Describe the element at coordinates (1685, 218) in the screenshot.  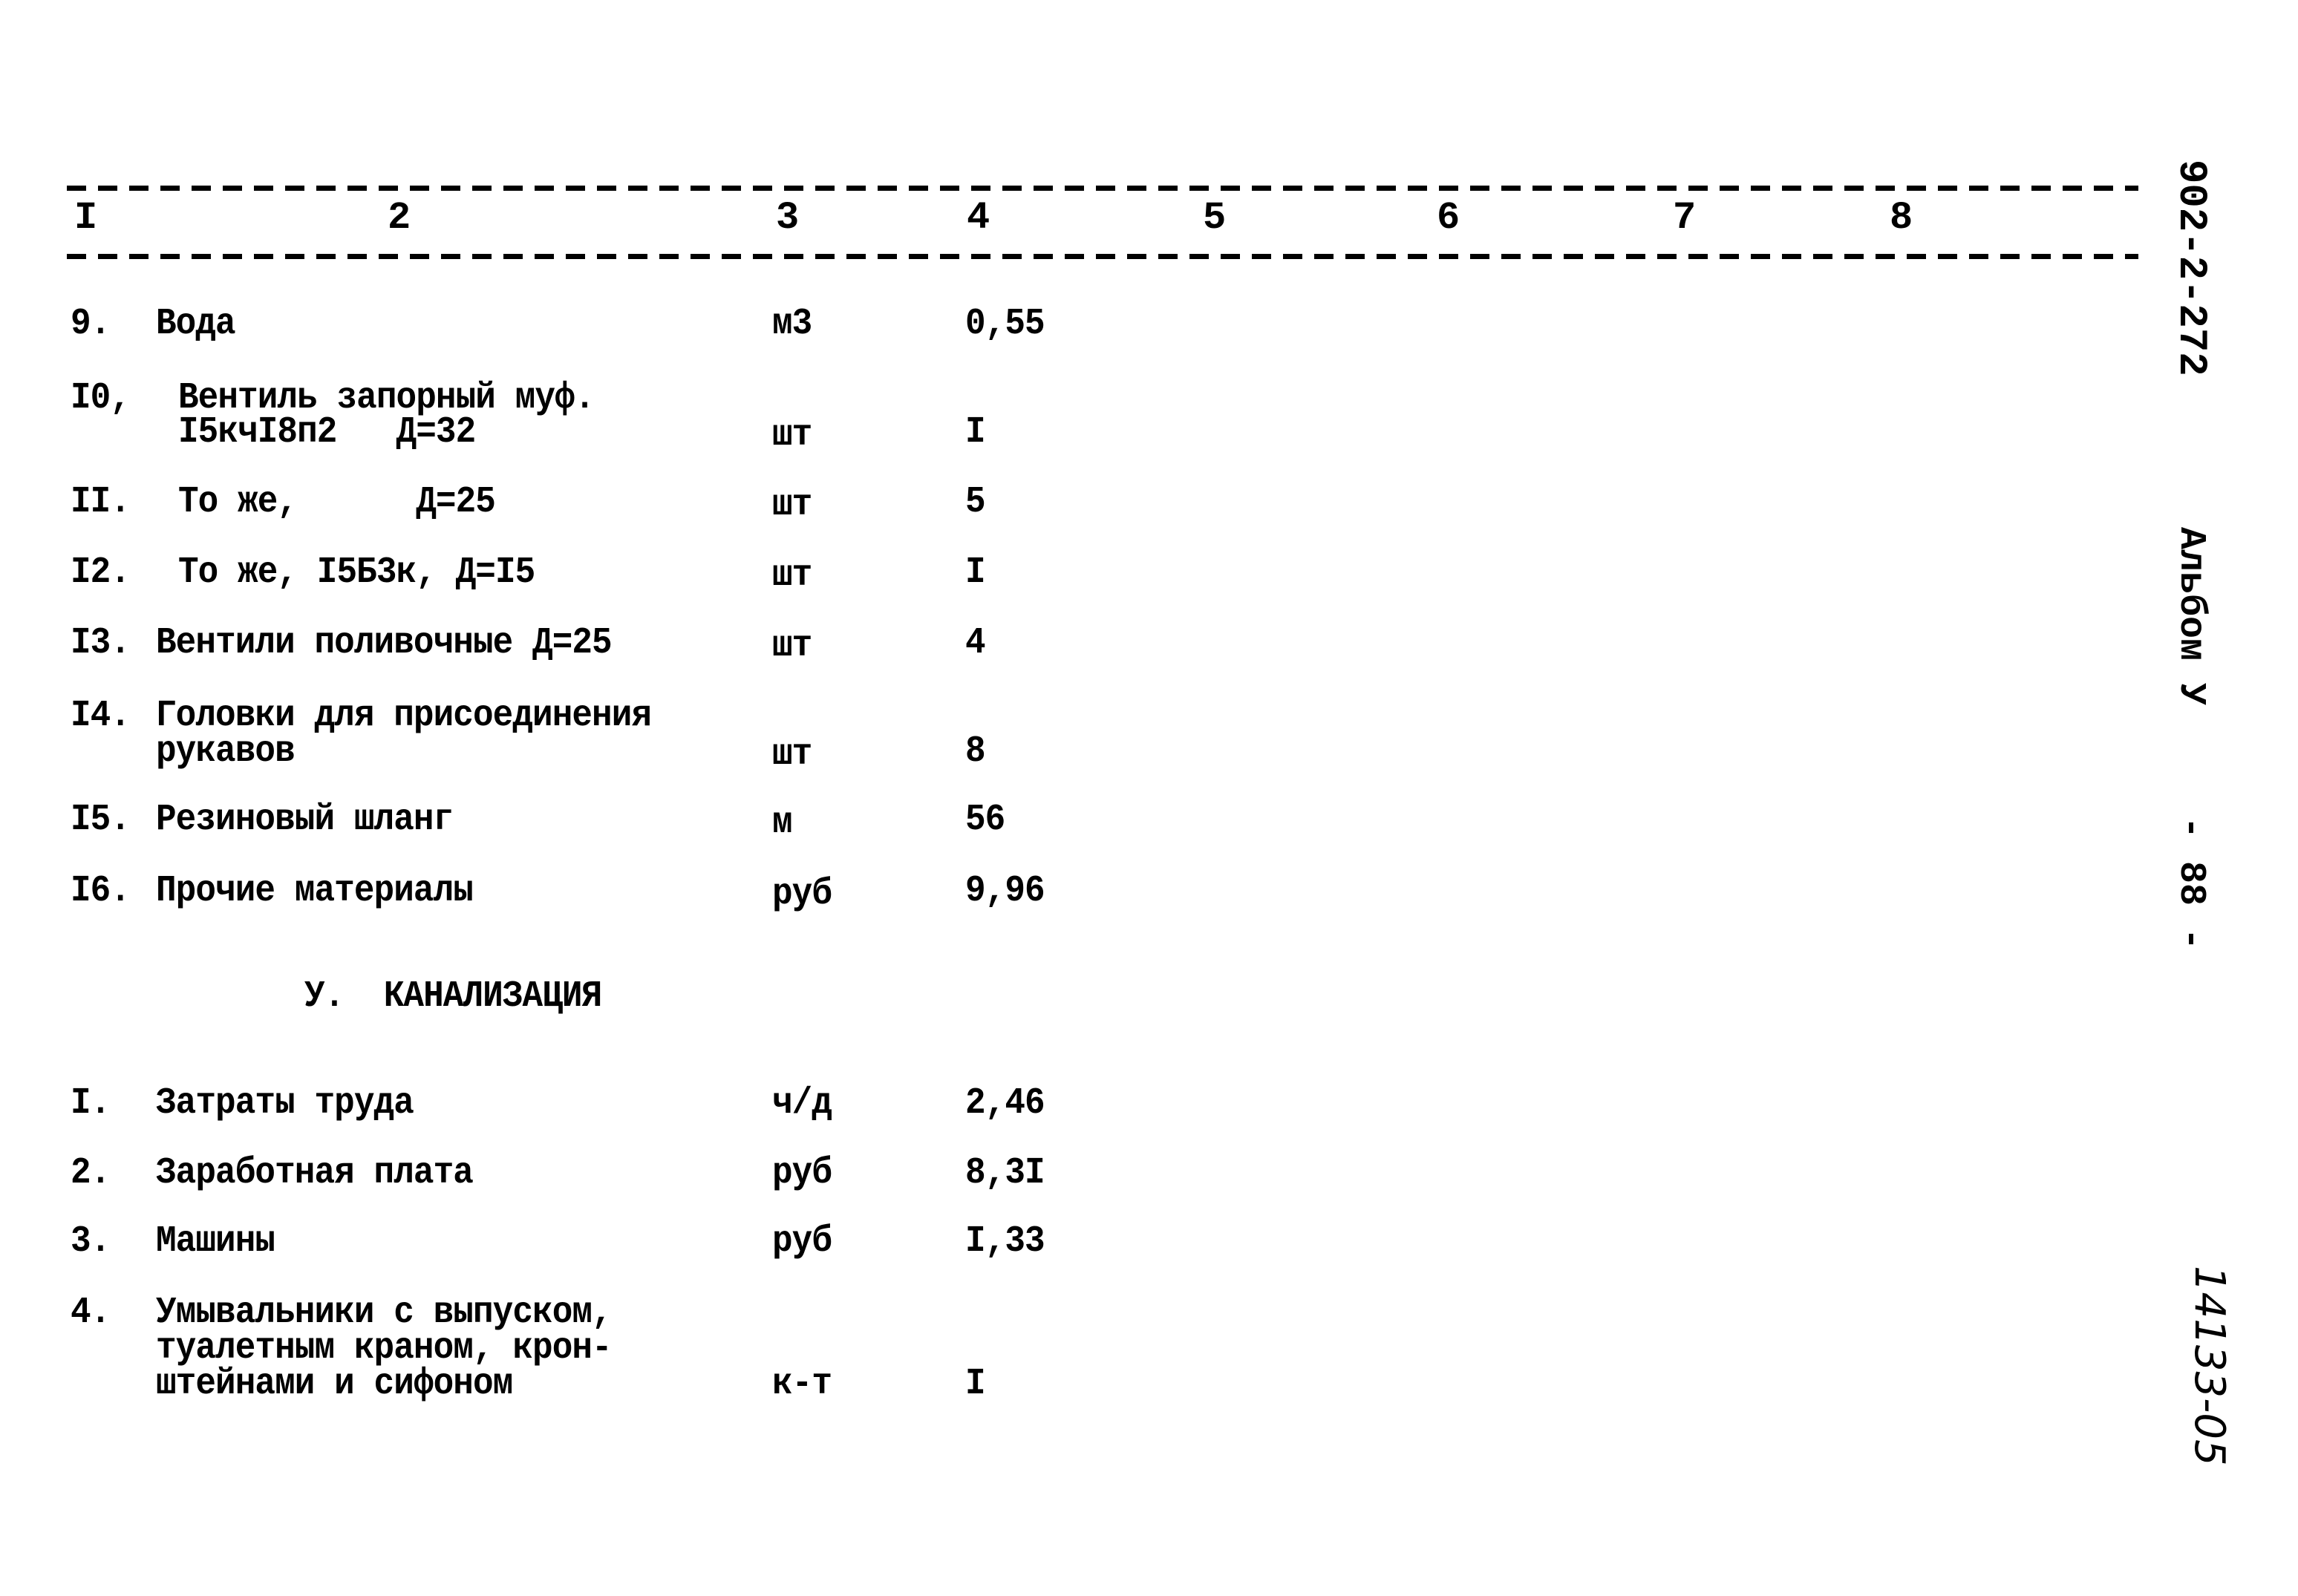
I see `column-header-7: 7` at that location.